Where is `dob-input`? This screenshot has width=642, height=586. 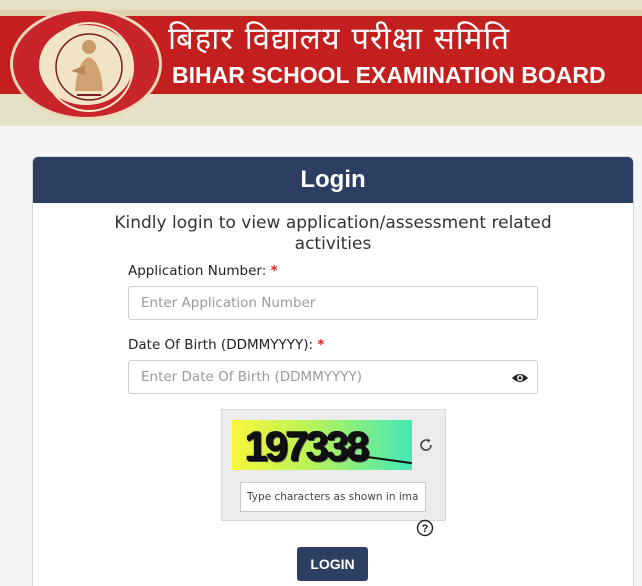
dob-input is located at coordinates (333, 377).